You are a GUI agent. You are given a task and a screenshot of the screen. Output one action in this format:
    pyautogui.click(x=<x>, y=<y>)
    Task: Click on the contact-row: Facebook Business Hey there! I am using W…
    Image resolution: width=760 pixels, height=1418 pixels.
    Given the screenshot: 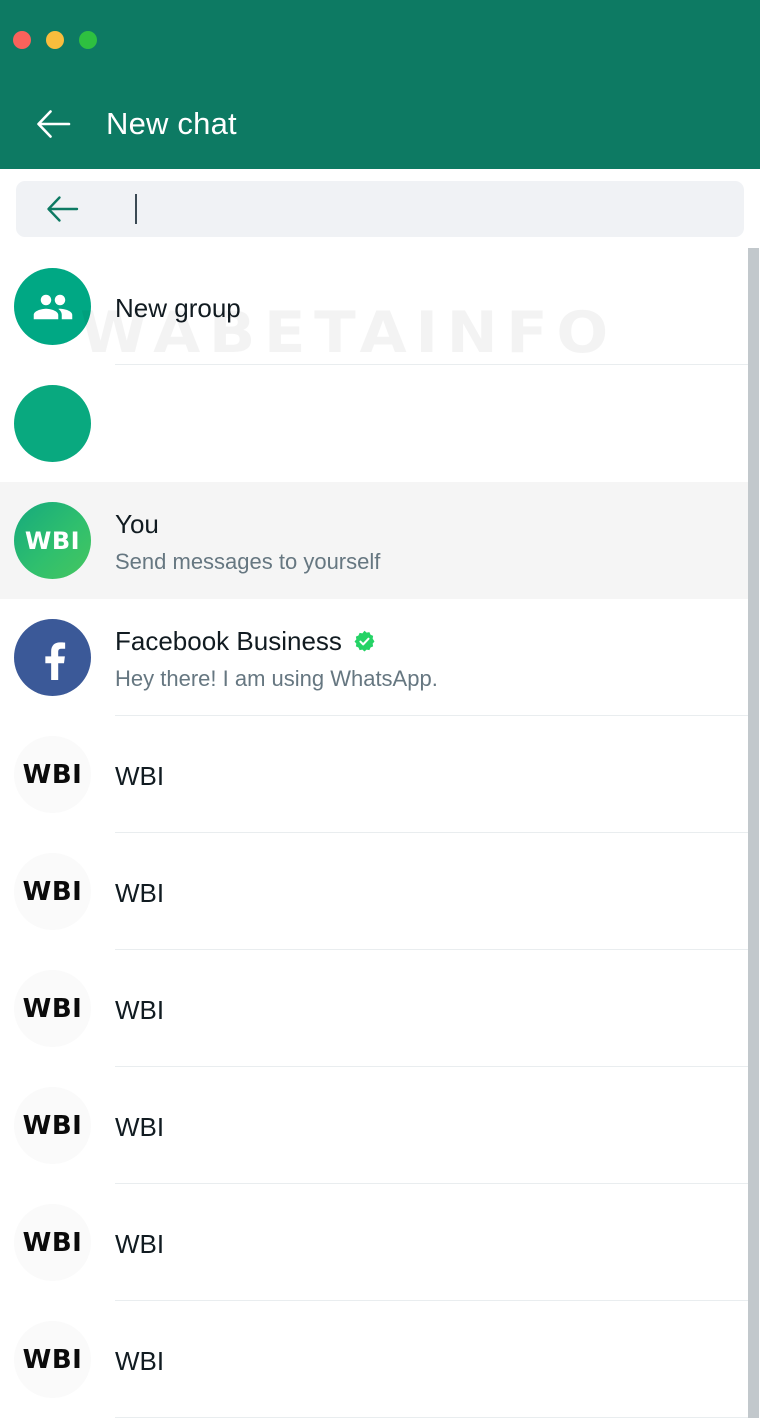 What is the action you would take?
    pyautogui.click(x=380, y=657)
    